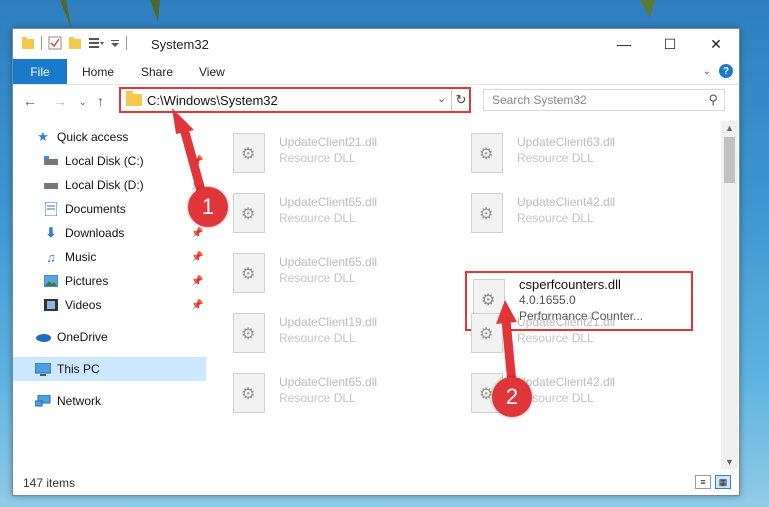  What do you see at coordinates (670, 44) in the screenshot?
I see `maximize-button: ☐` at bounding box center [670, 44].